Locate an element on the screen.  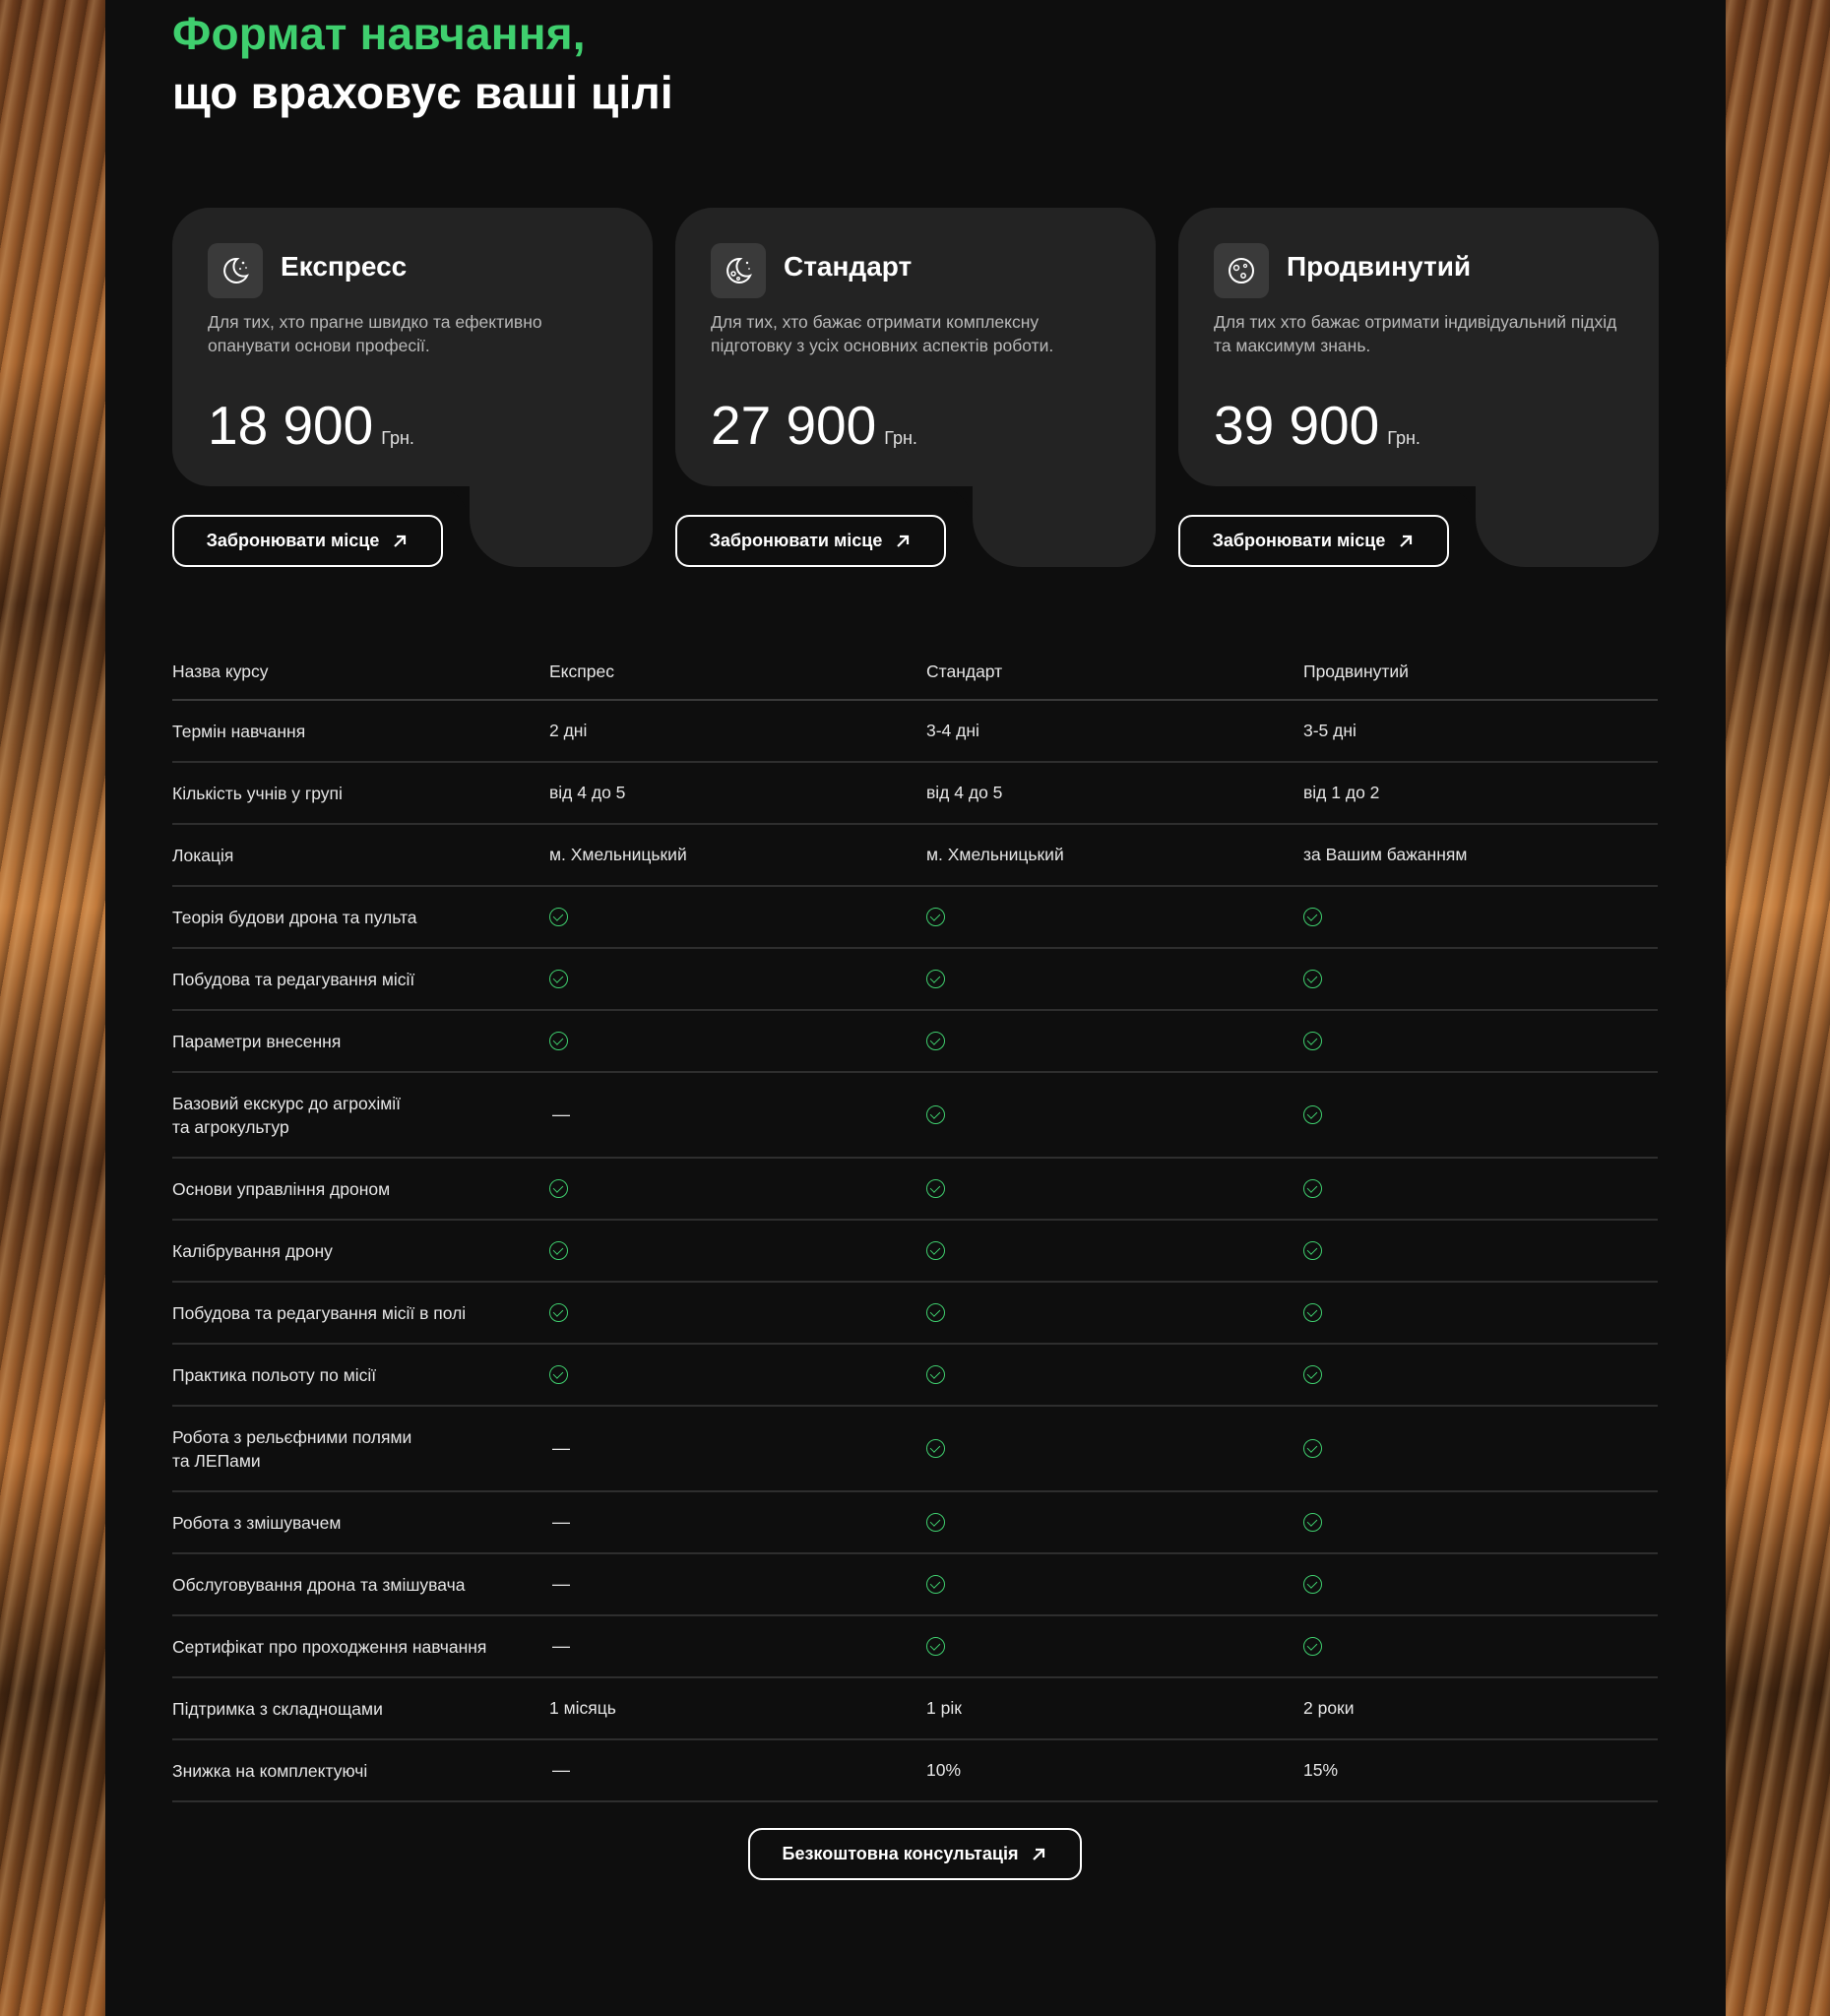
table-row: Обслуговування дрона та змішувача — is located at coordinates (915, 1585).